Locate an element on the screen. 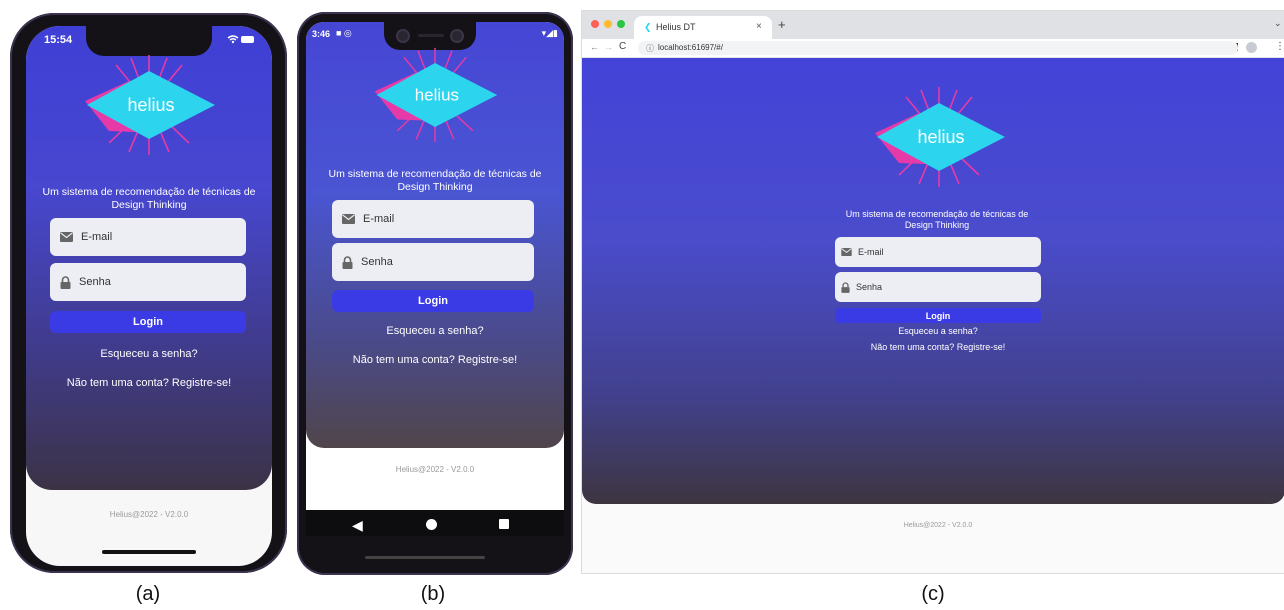  kebab-menu-icon: ⋮ is located at coordinates (1279, 46).